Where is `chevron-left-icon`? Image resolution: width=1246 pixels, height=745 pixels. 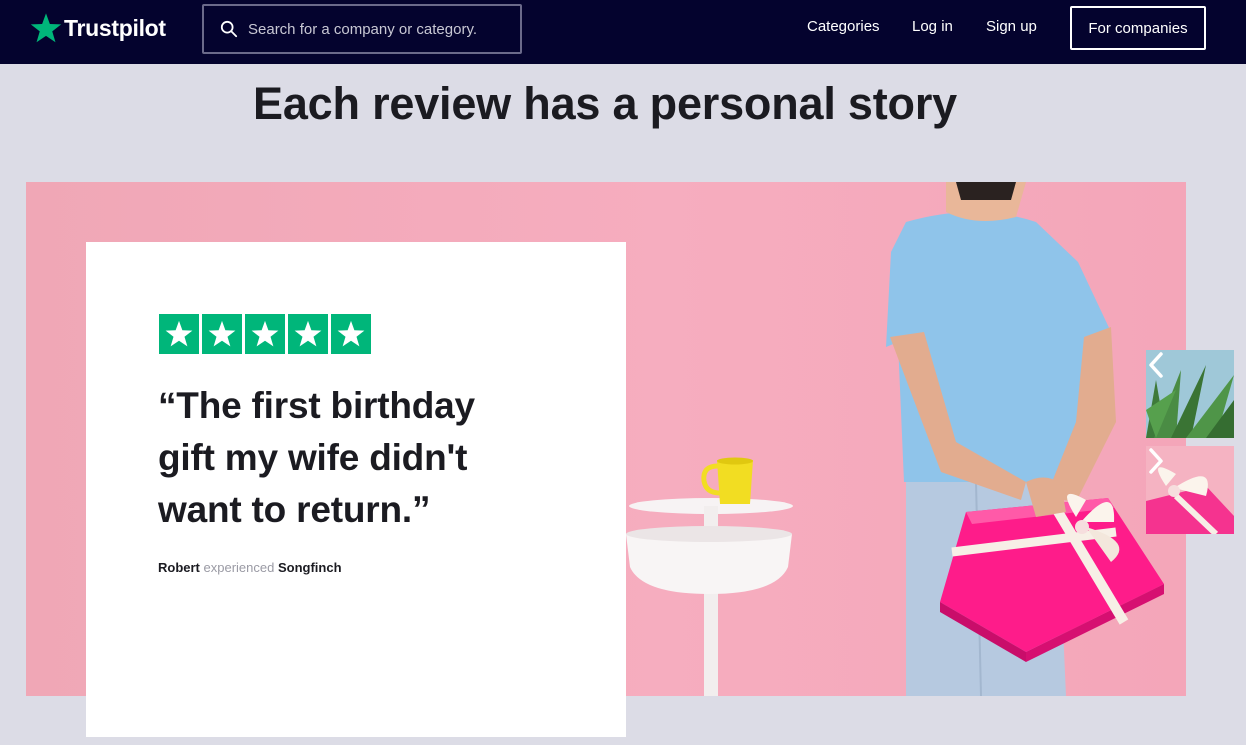 chevron-left-icon is located at coordinates (1156, 365).